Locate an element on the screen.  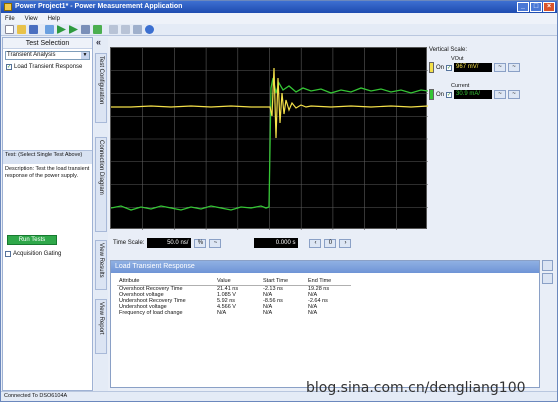
menu-view: View is located at coordinates (31, 19).